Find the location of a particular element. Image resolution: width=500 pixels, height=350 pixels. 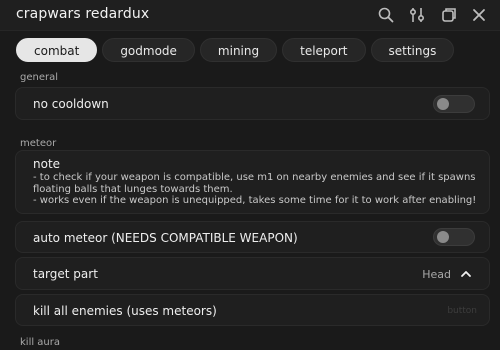

note-title: note is located at coordinates (47, 164).